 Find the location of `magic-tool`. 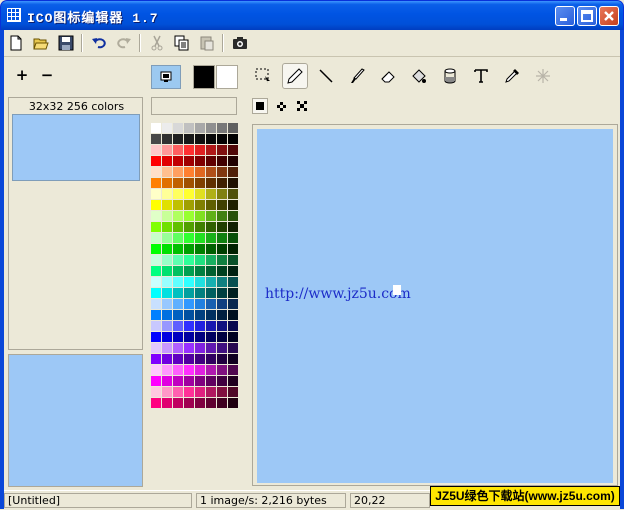

magic-tool is located at coordinates (543, 76).